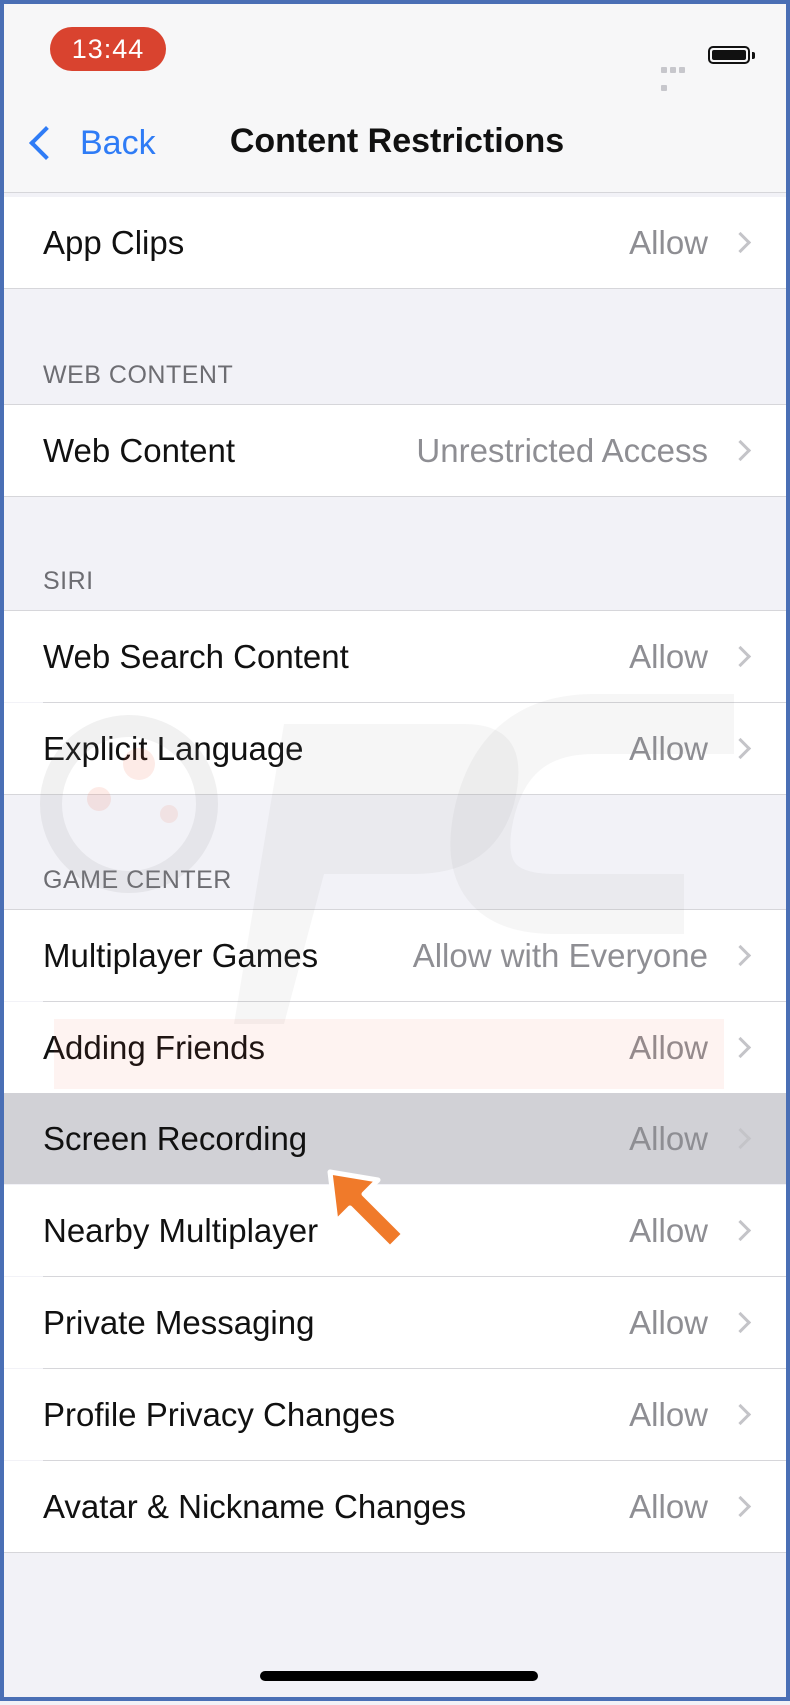  Describe the element at coordinates (729, 55) in the screenshot. I see `battery-icon` at that location.